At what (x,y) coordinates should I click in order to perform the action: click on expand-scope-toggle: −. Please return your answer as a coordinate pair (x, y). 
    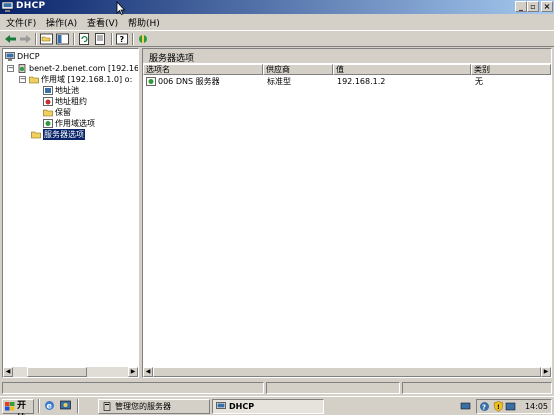
    Looking at the image, I should click on (22, 79).